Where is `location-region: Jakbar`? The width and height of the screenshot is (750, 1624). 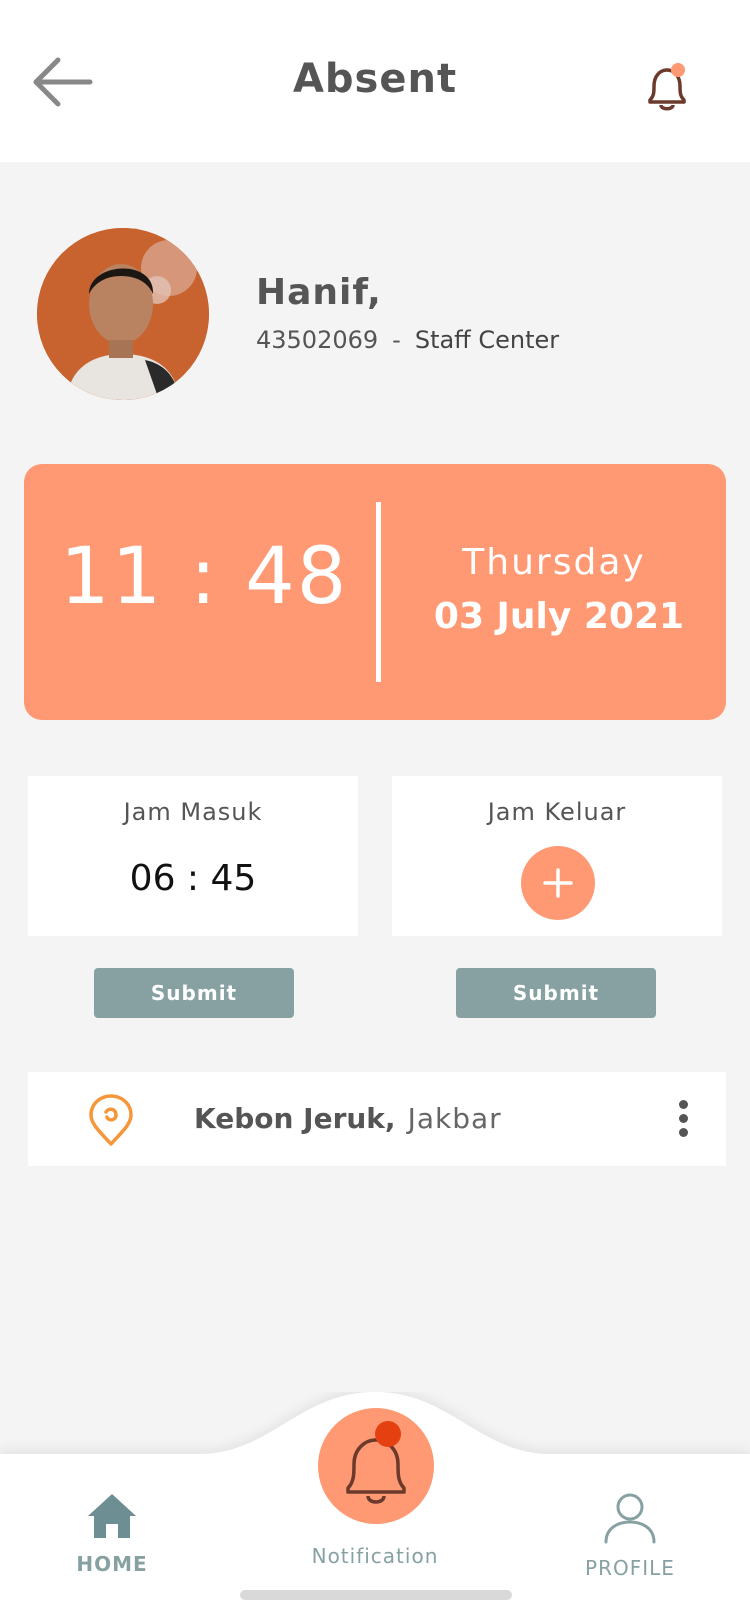
location-region: Jakbar is located at coordinates (454, 1118).